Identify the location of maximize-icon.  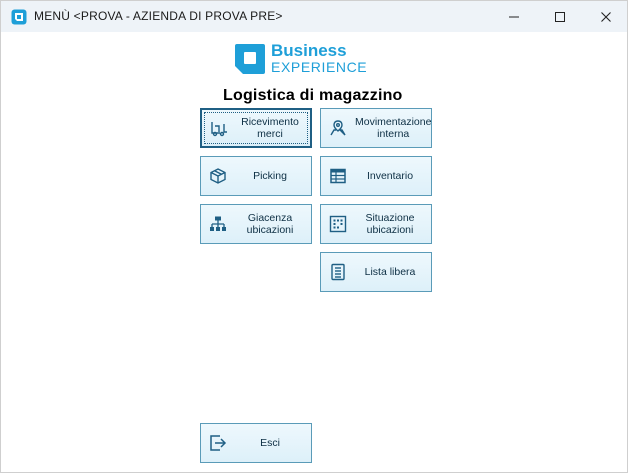
(560, 16).